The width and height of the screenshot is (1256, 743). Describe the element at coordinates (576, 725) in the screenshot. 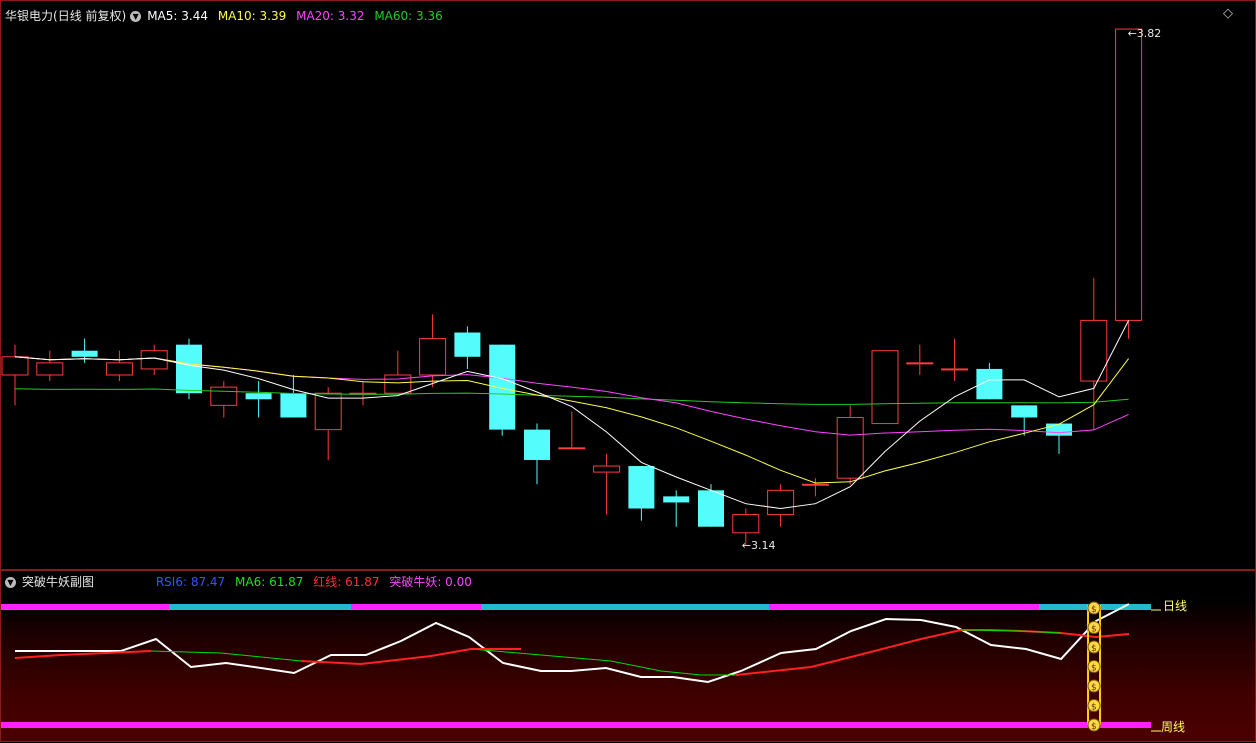

I see `weekly-band` at that location.